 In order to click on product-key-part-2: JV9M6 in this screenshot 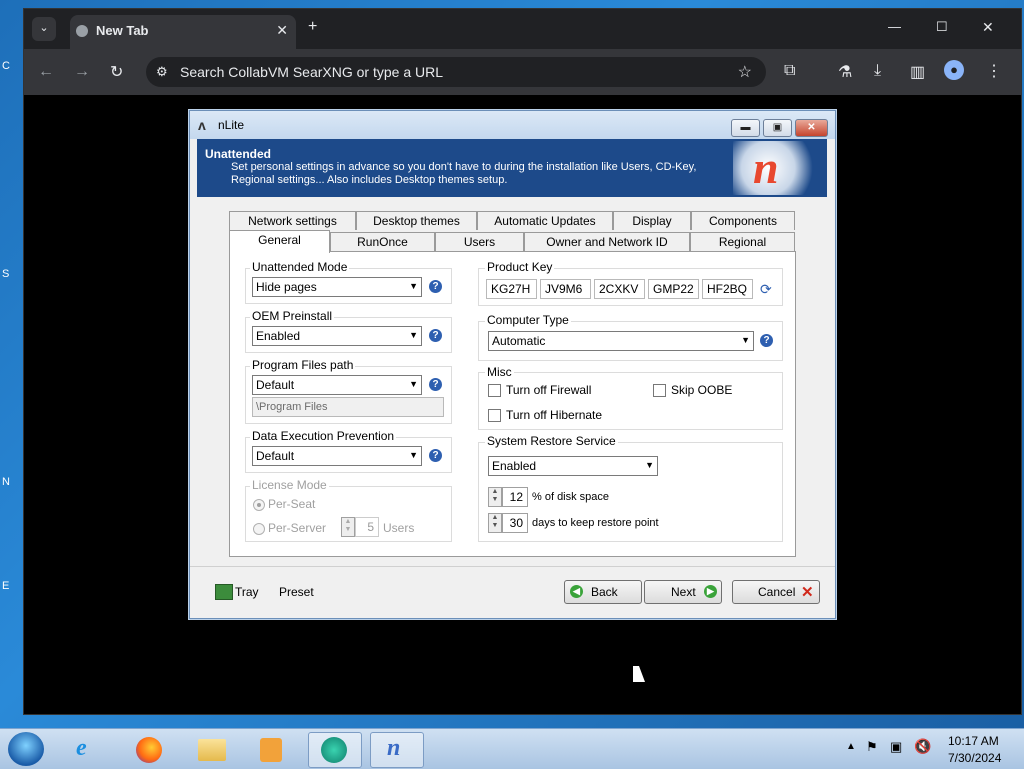, I will do `click(565, 289)`.